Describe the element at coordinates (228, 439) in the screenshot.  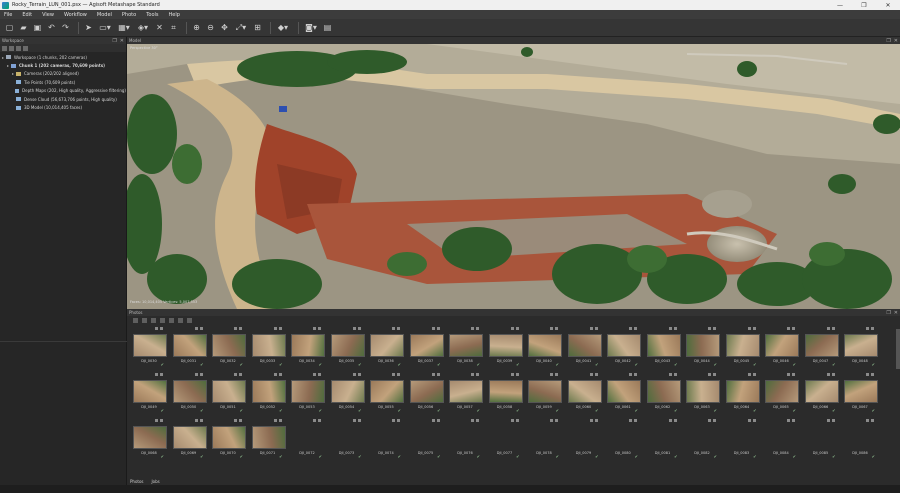
I see `photo-thumbnail: DJI_0070 ✔` at that location.